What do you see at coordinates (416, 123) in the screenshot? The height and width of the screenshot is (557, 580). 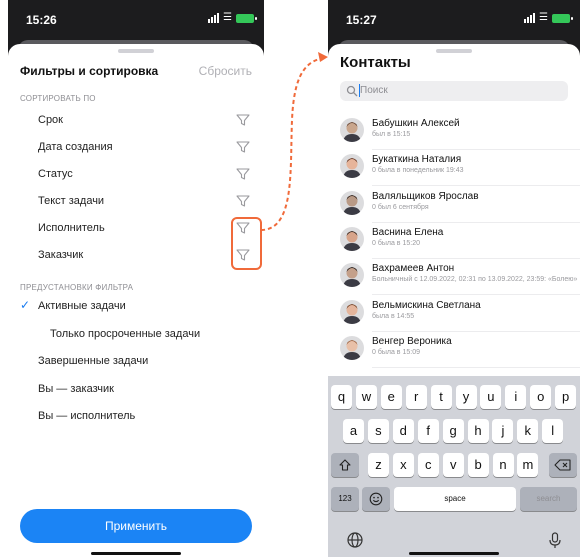 I see `contact-name: Бабушкин Алексей` at bounding box center [416, 123].